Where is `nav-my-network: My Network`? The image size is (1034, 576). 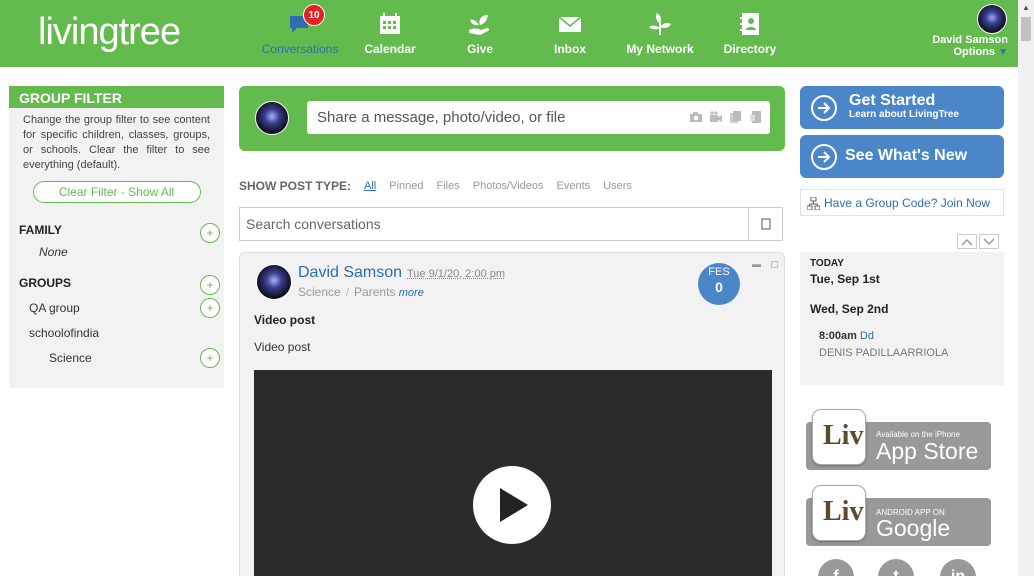 nav-my-network: My Network is located at coordinates (660, 33).